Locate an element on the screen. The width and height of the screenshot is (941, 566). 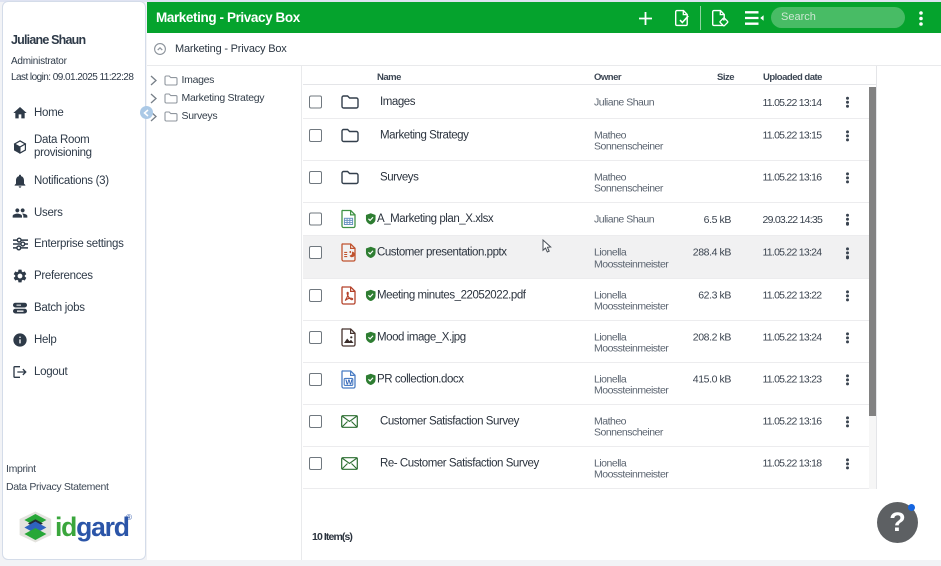
svg-text: idgard is located at coordinates (92, 527).